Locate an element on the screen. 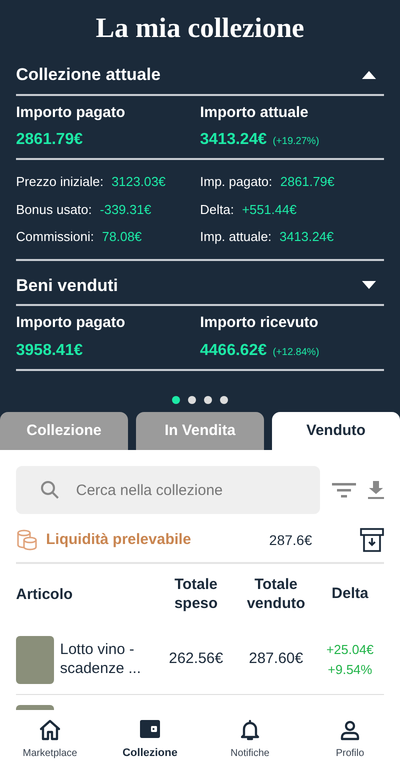  nav-item: Collezione is located at coordinates (150, 739).